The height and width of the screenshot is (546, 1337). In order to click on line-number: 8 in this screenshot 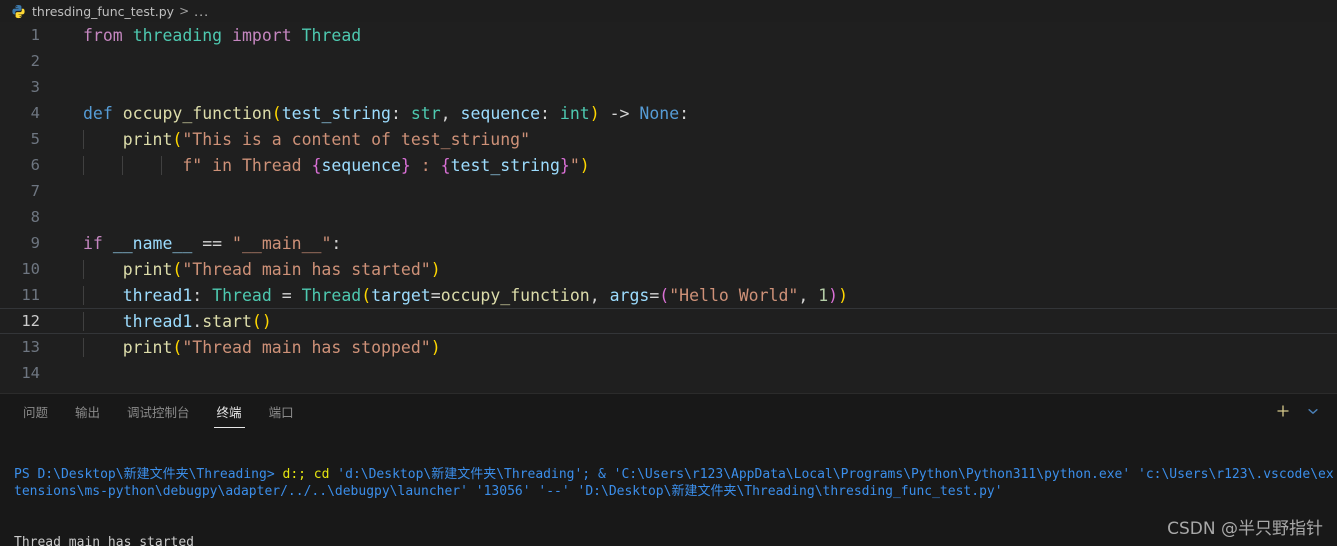, I will do `click(35, 217)`.